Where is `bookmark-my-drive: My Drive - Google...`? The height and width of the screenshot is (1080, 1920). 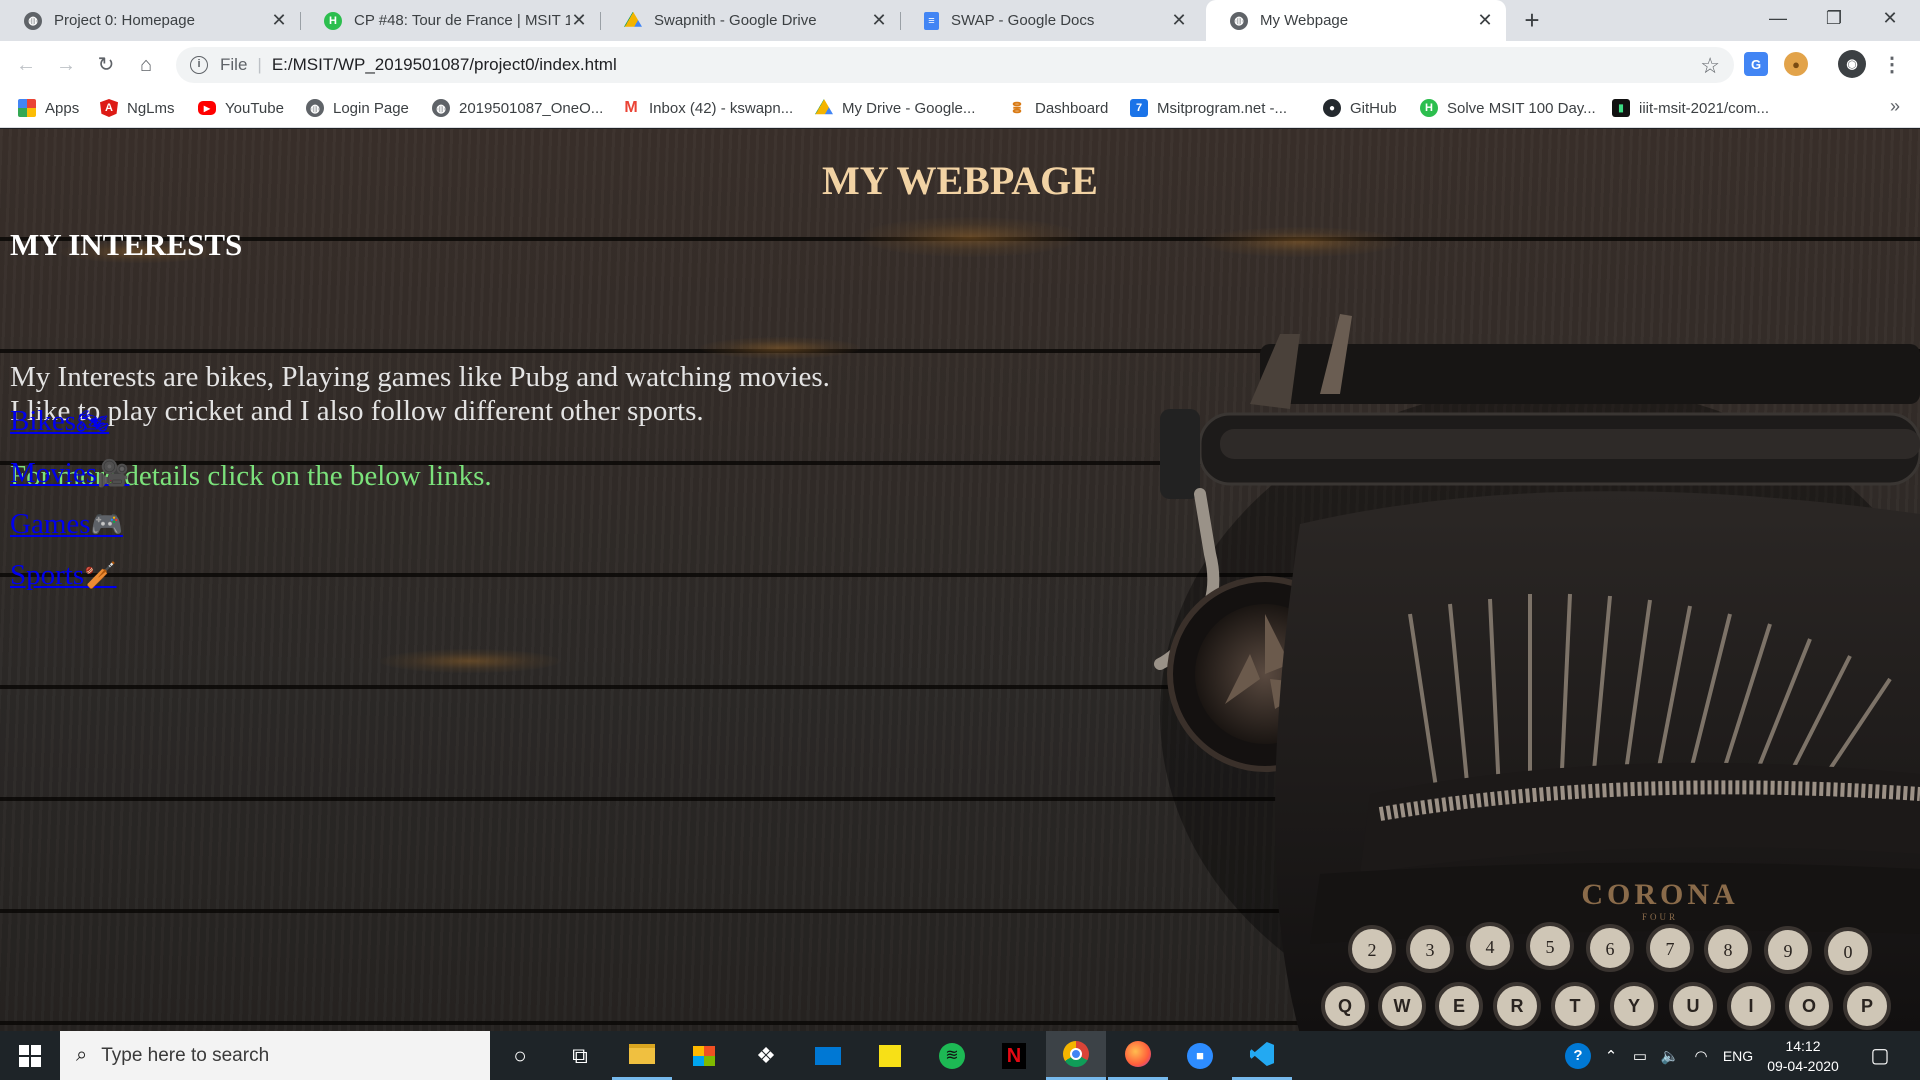 bookmark-my-drive: My Drive - Google... is located at coordinates (895, 108).